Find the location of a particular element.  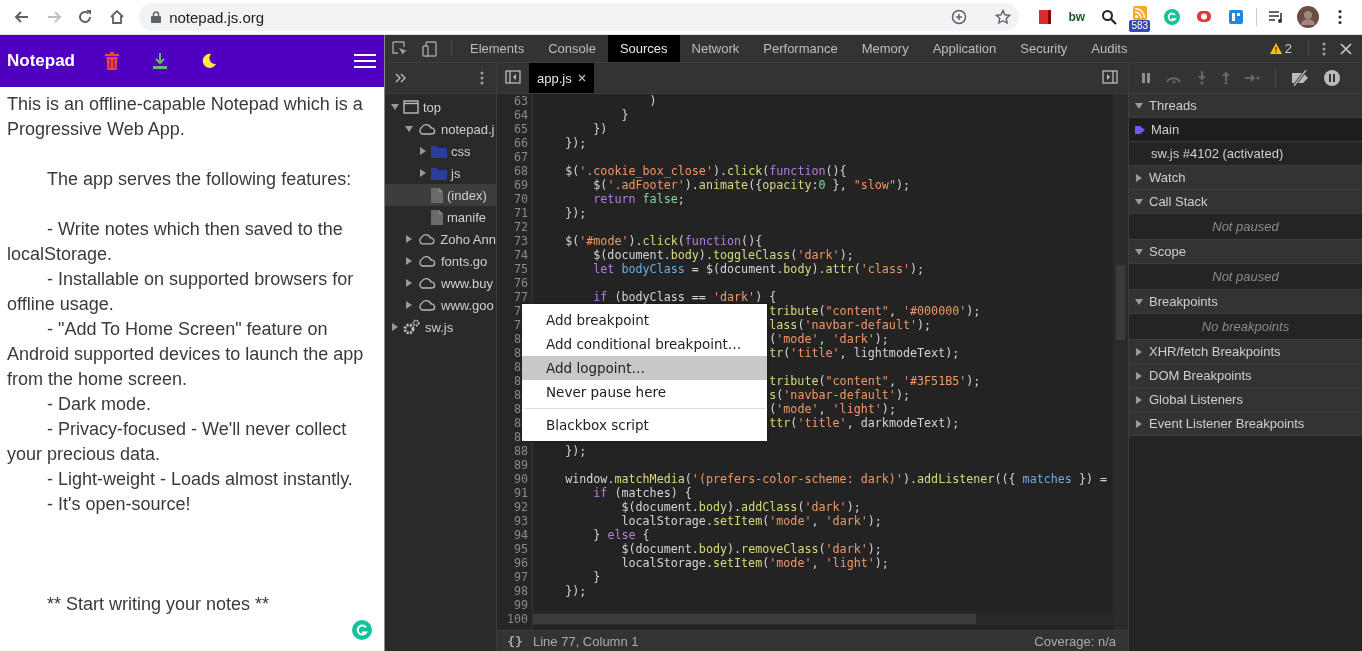

avatar-icon is located at coordinates (1308, 17).